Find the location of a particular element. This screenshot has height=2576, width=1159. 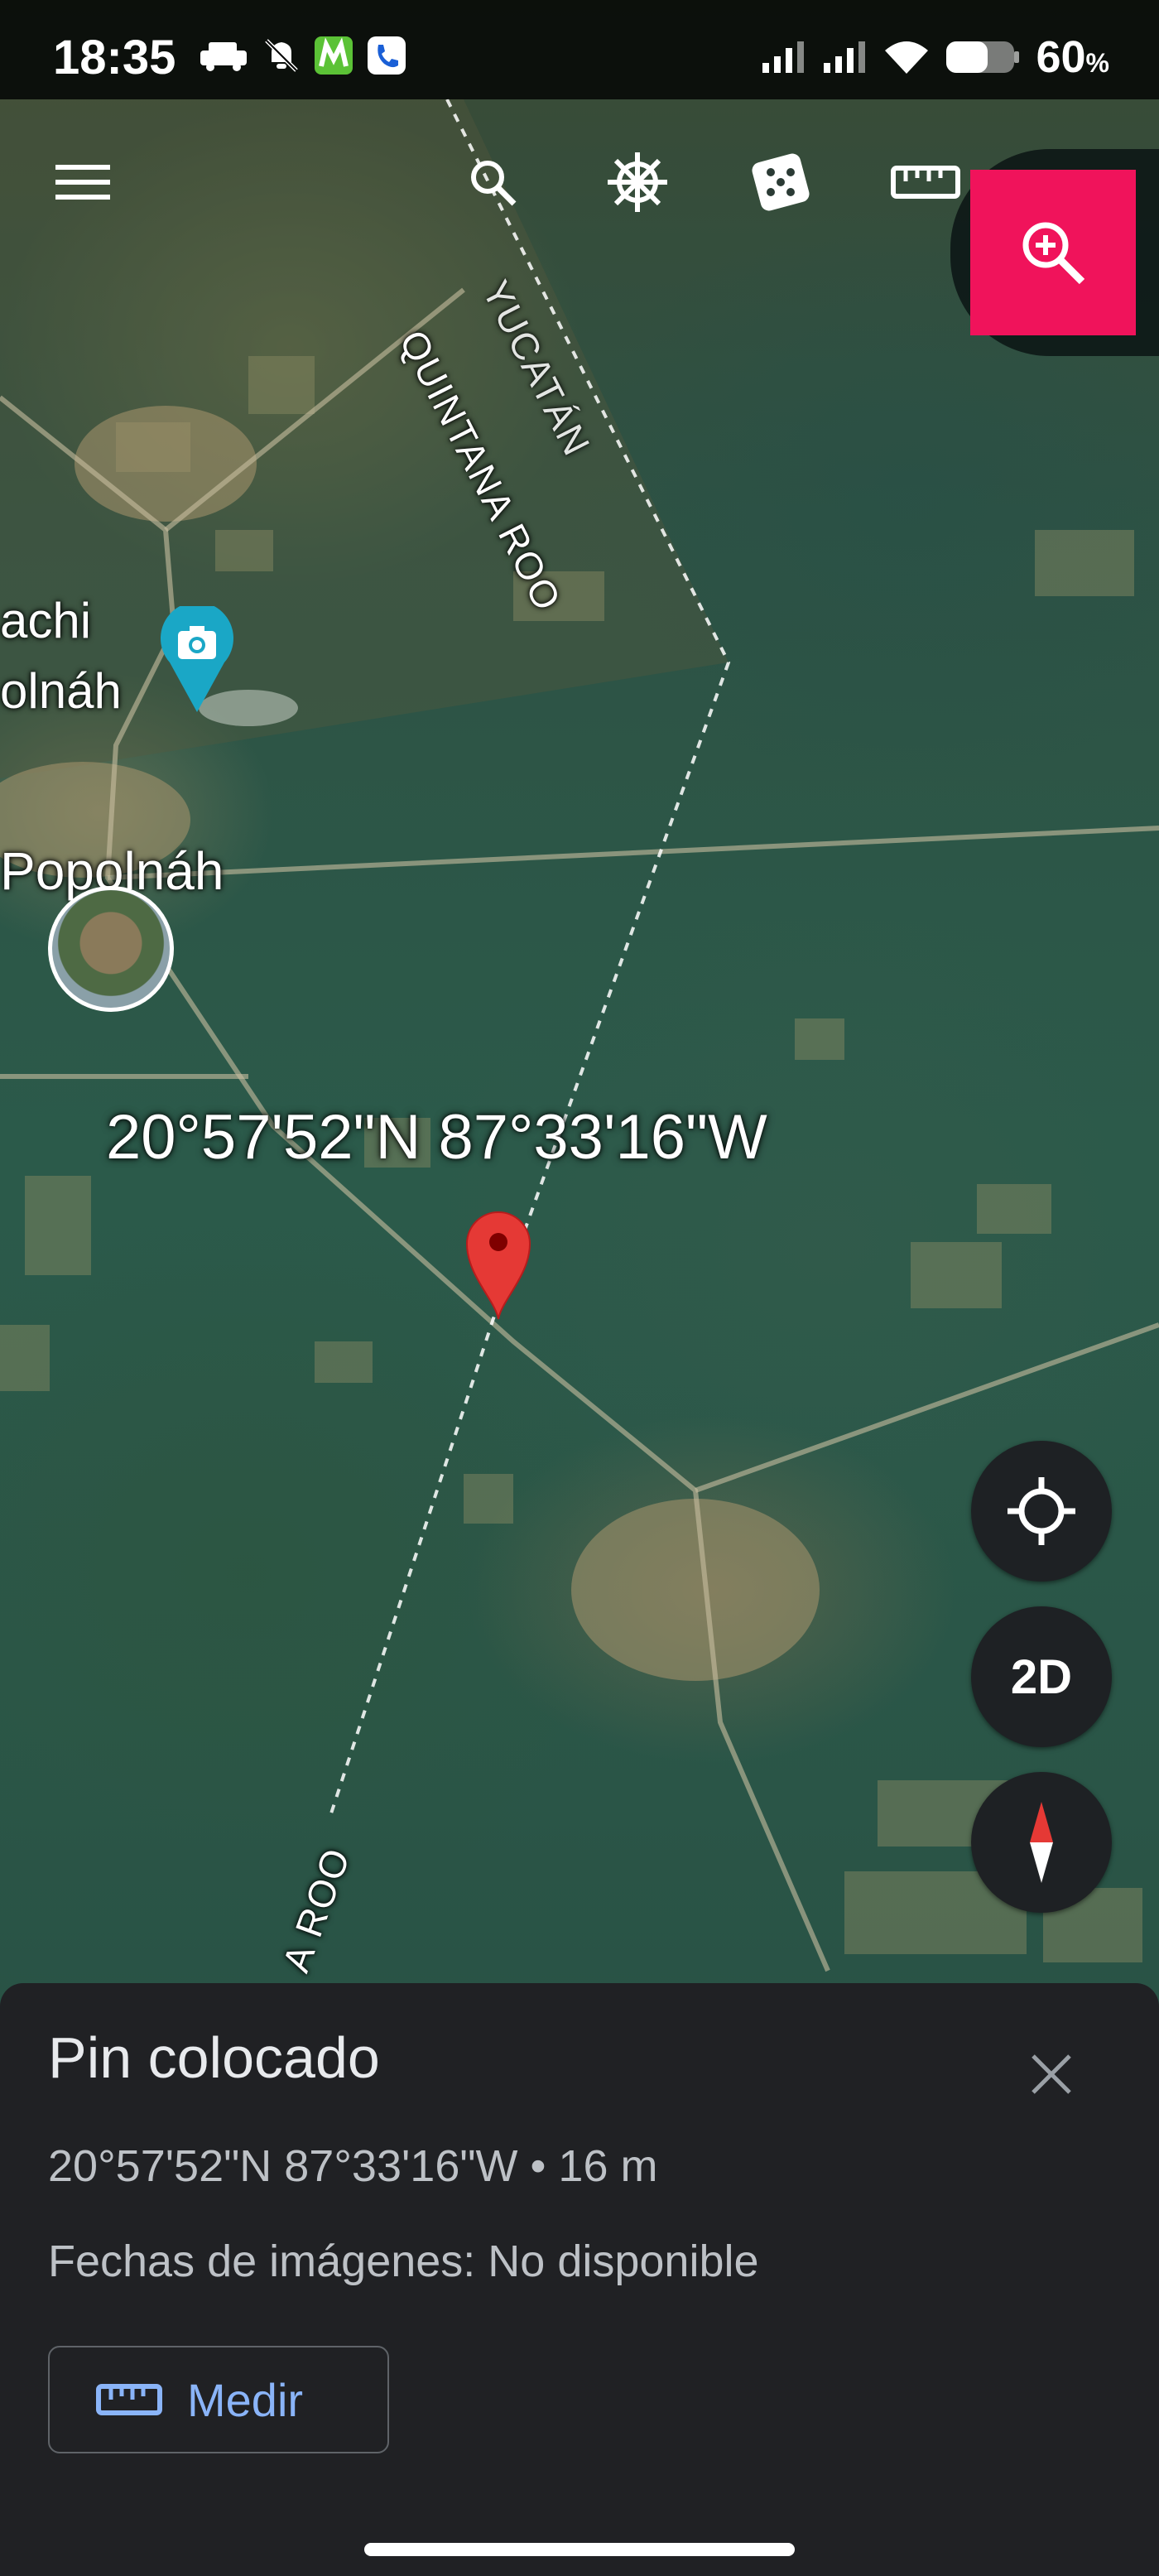

search-icon is located at coordinates (494, 183).